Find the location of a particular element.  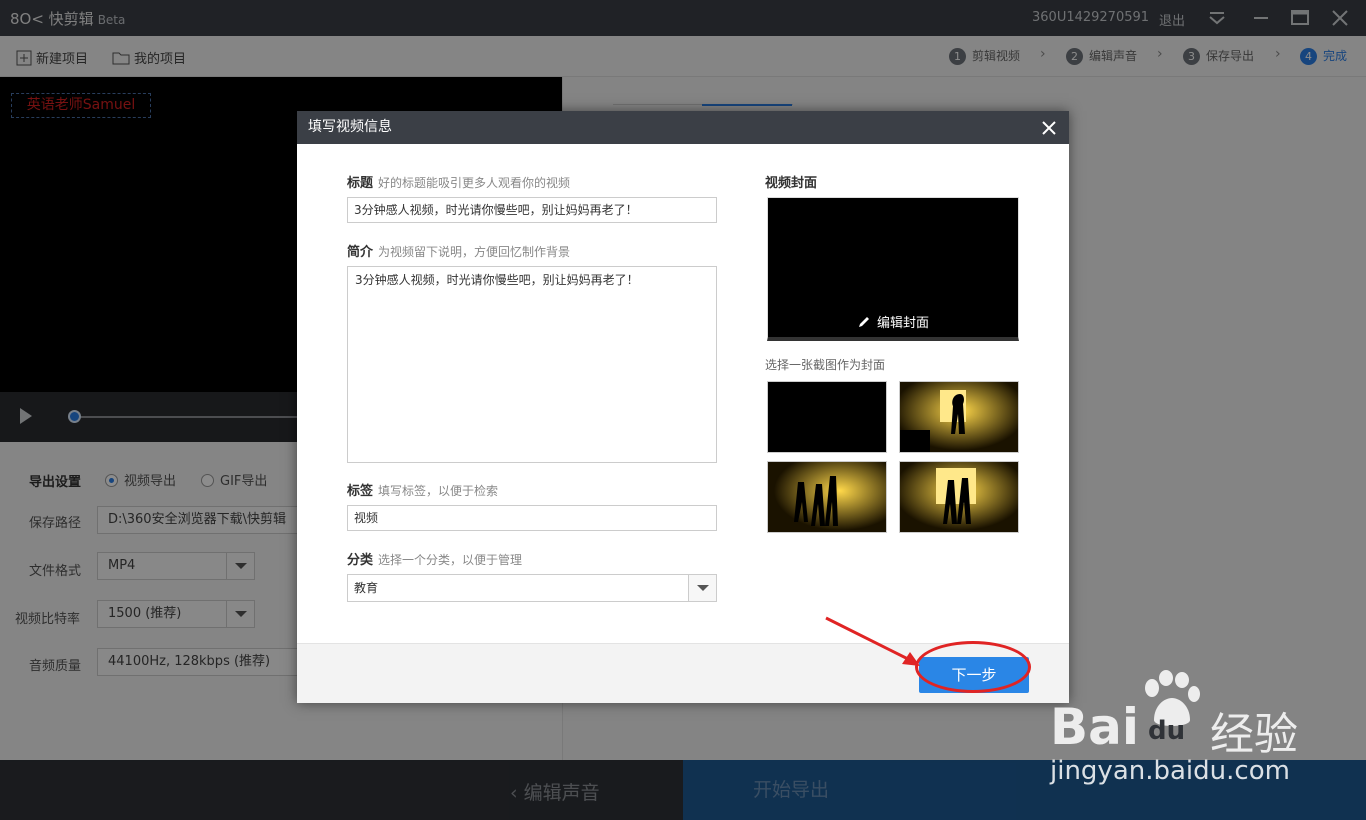

annotation-circle is located at coordinates (973, 667).